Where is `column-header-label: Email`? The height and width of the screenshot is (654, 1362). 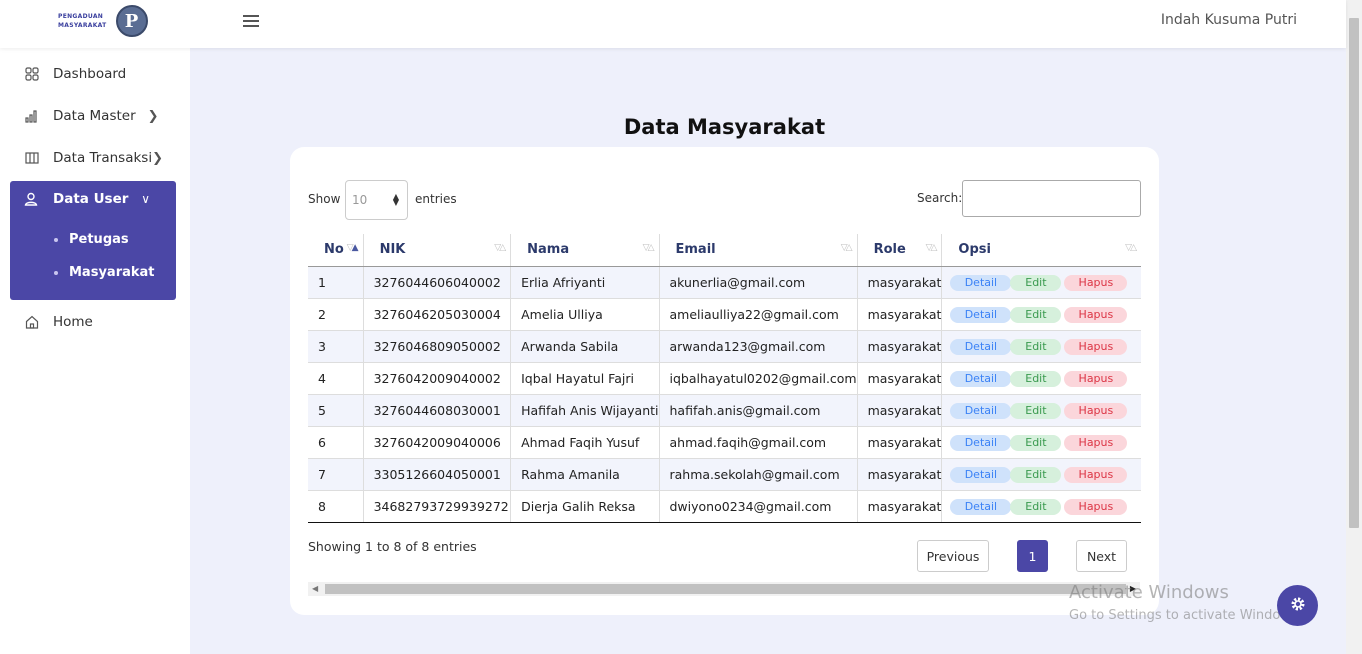 column-header-label: Email is located at coordinates (695, 250).